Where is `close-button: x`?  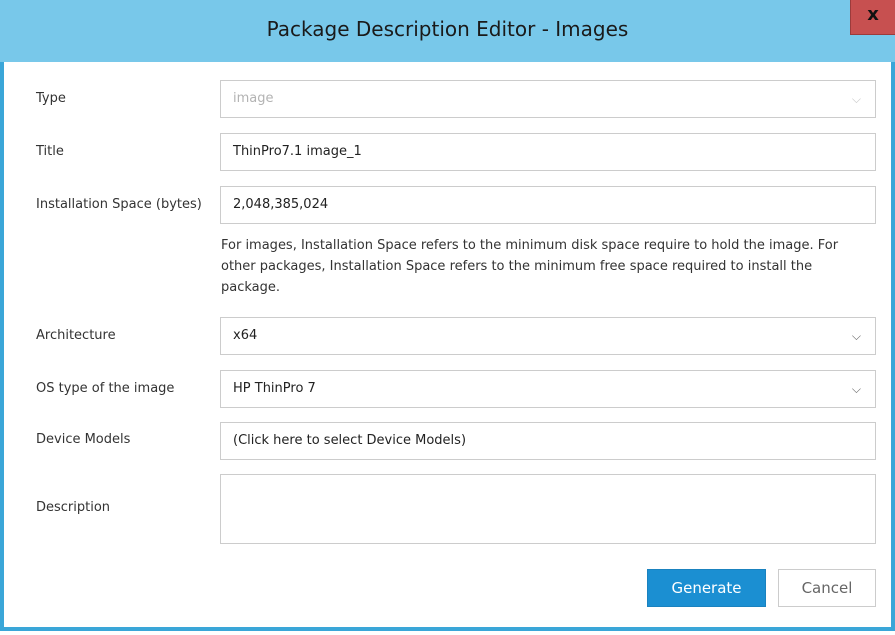 close-button: x is located at coordinates (872, 17).